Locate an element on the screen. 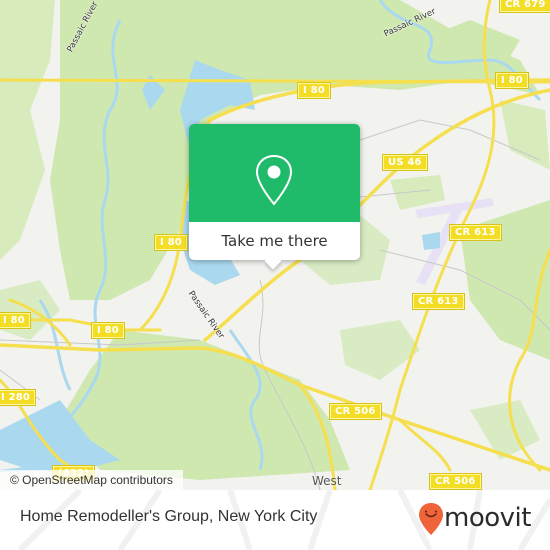 This screenshot has height=550, width=550. destination-popup: Take me there is located at coordinates (274, 197).